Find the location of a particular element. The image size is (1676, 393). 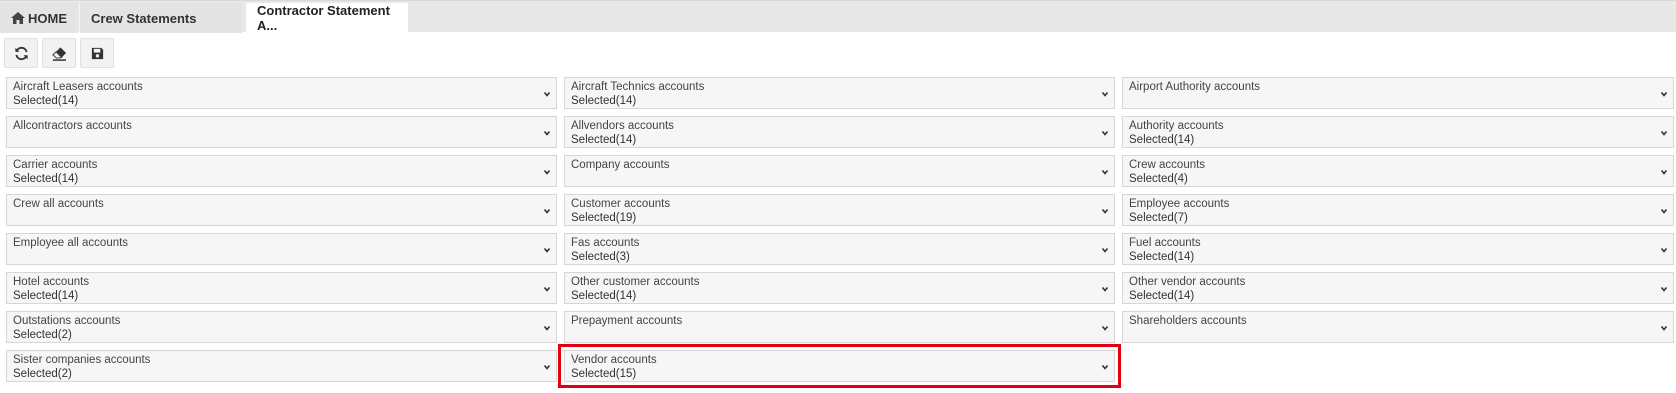

toolbar is located at coordinates (59, 53).